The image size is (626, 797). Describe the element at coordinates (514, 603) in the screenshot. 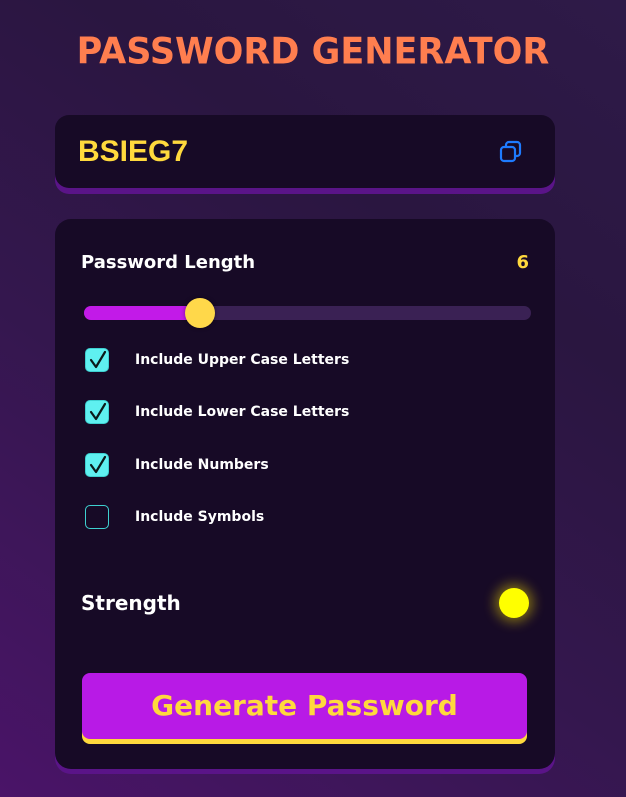

I see `strength-indicator` at that location.